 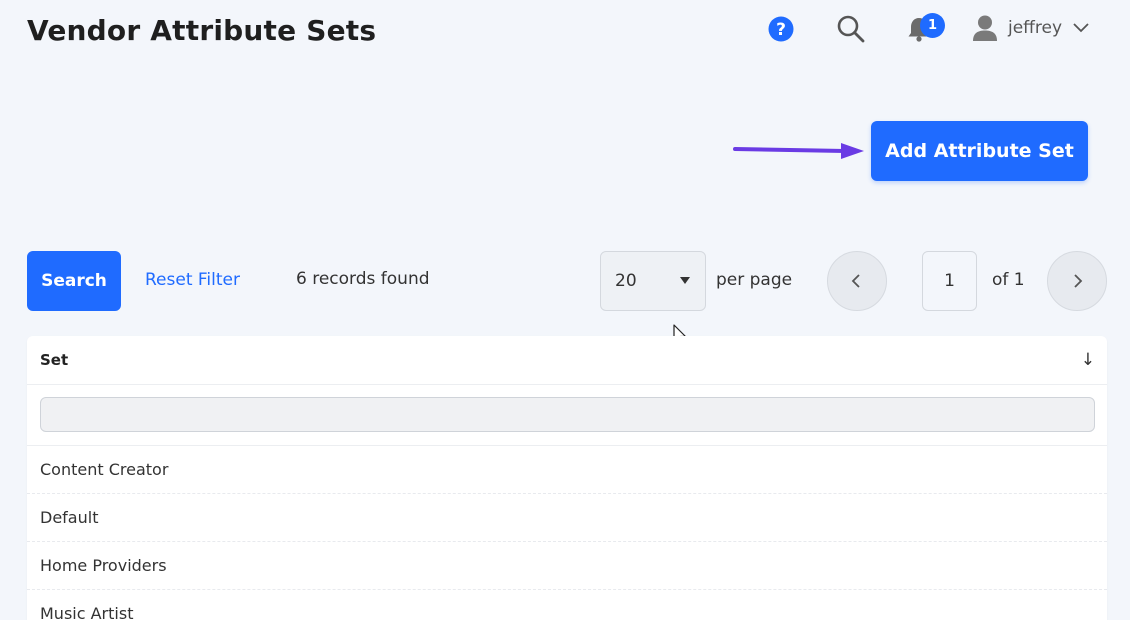 I want to click on set-filter-input, so click(x=567, y=414).